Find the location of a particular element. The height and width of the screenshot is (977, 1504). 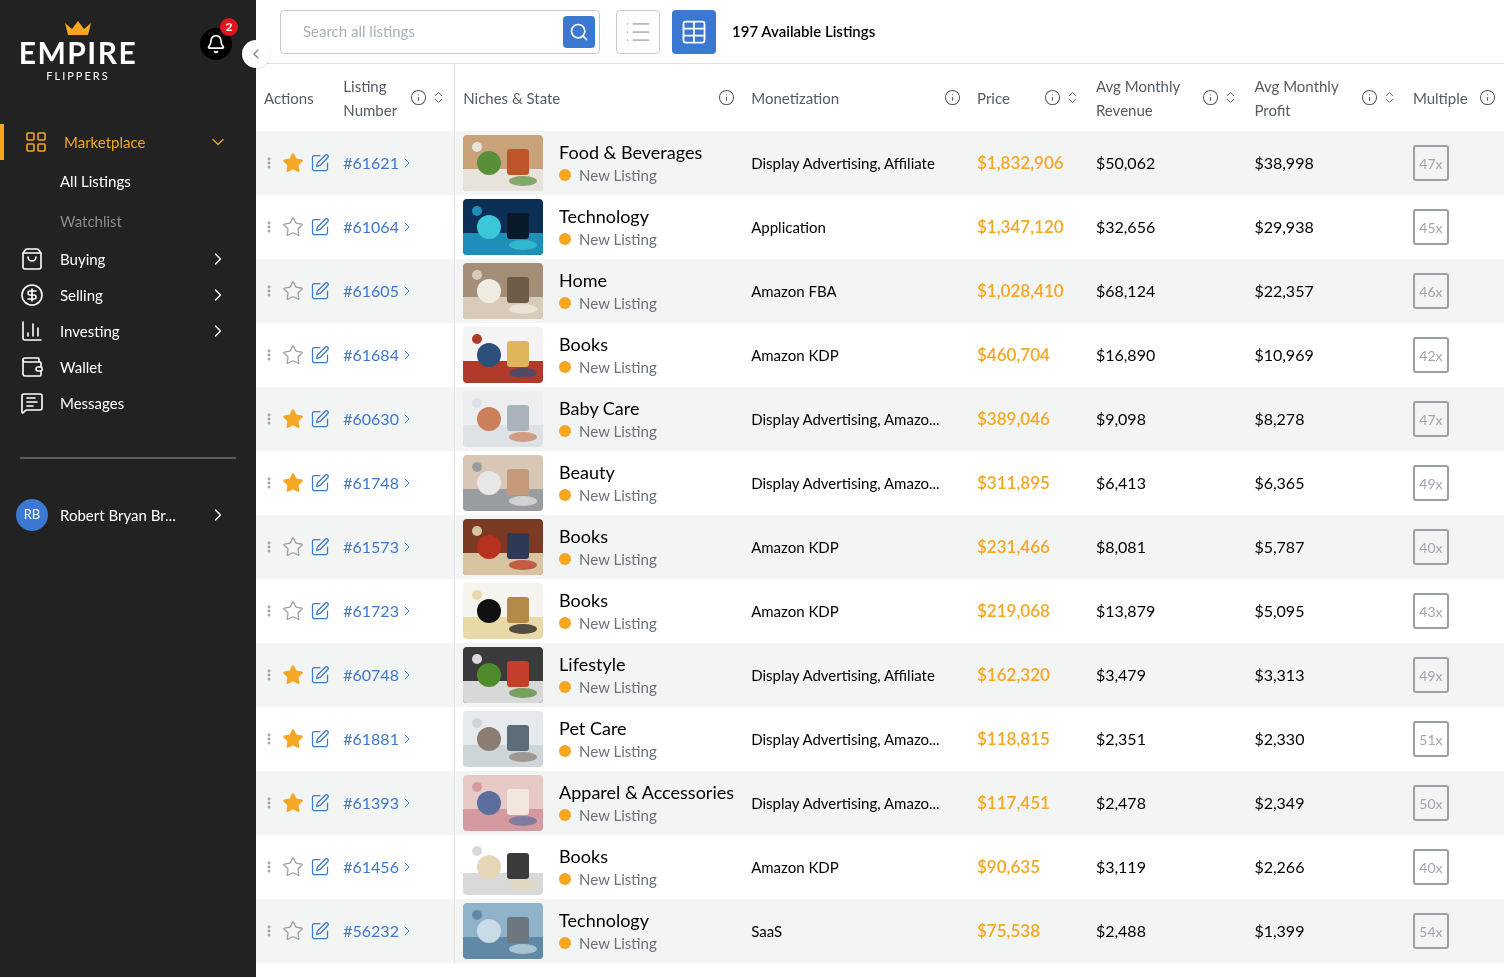

revenue-text: $6,413 is located at coordinates (1120, 483).